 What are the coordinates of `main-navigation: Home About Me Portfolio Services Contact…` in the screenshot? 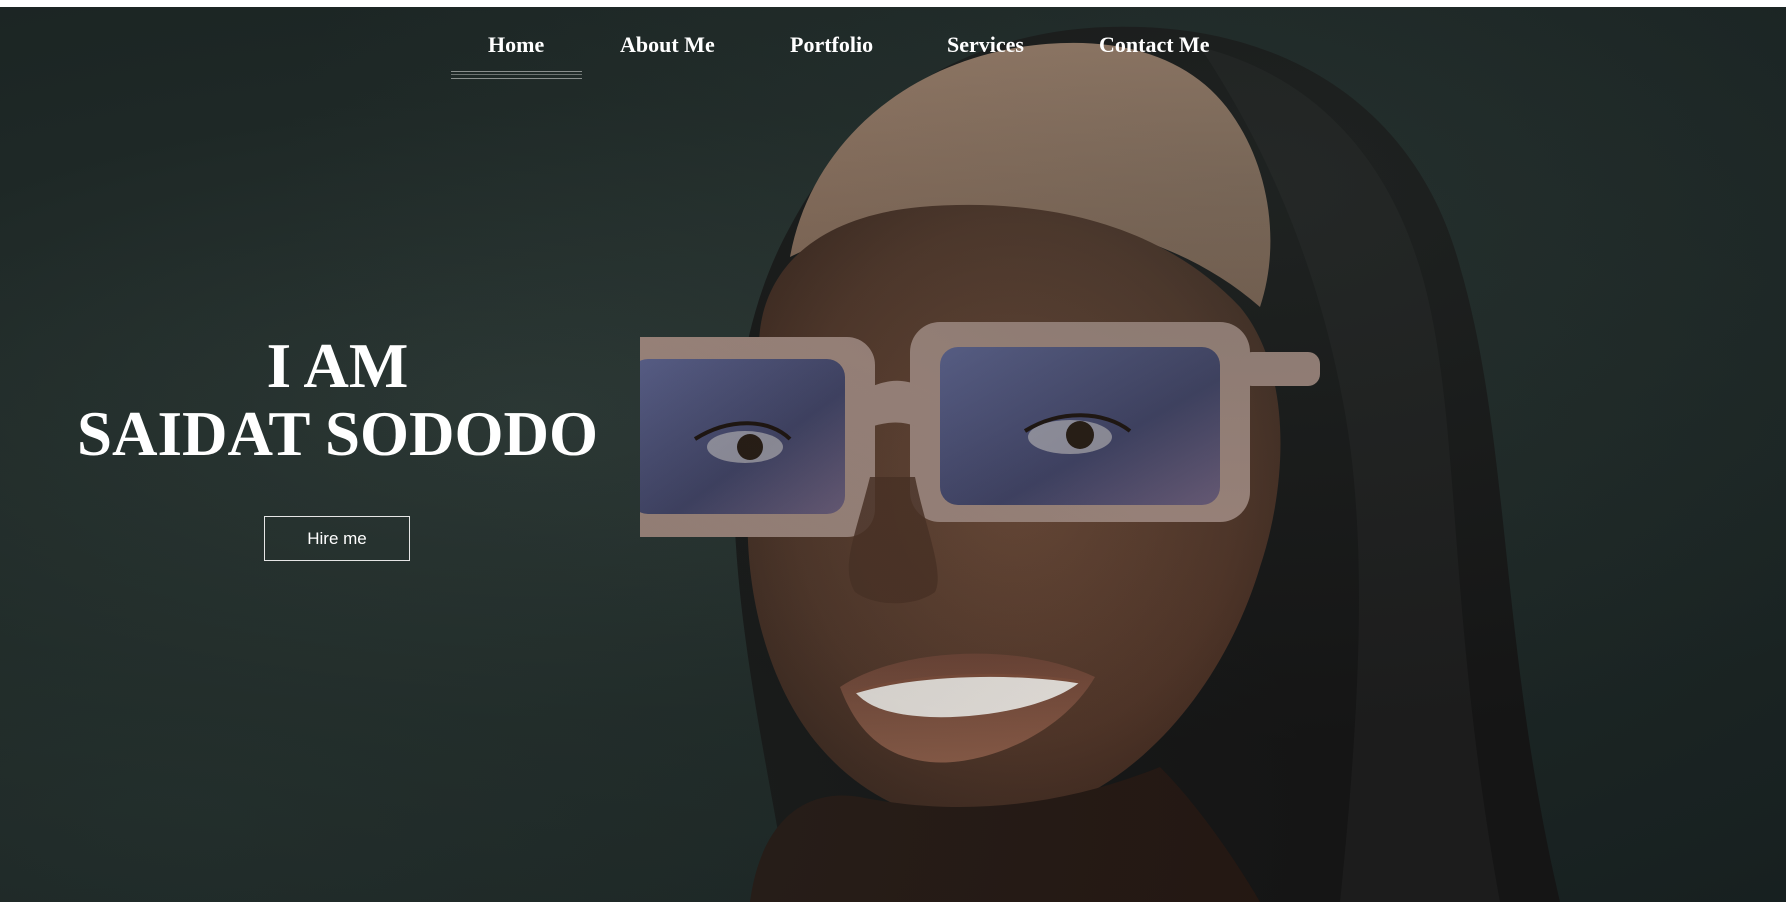 It's located at (893, 47).